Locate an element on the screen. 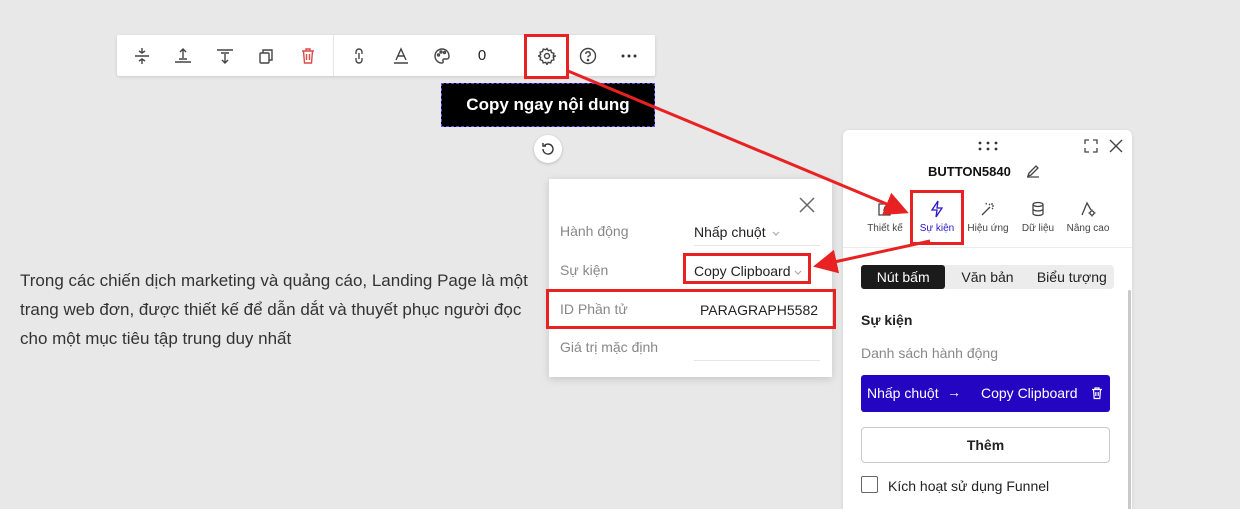 The width and height of the screenshot is (1240, 509). element-toolbar: 0 is located at coordinates (386, 55).